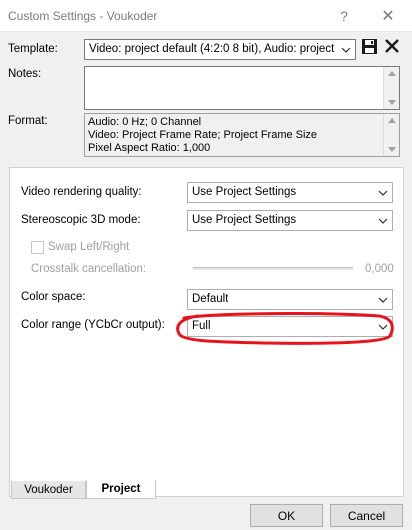  What do you see at coordinates (53, 297) in the screenshot?
I see `color-space-label: Color space:` at bounding box center [53, 297].